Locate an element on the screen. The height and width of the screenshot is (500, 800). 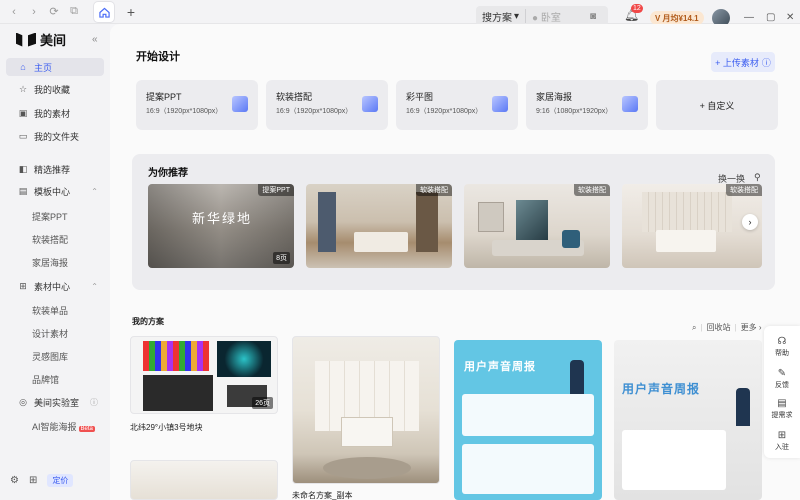
folder-icon: ▭ is located at coordinates (23, 135).